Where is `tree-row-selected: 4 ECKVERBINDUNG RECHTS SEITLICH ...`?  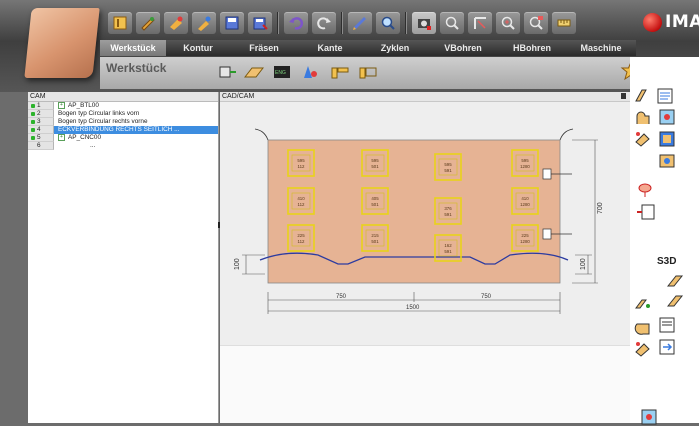
tree-row-selected: 4 ECKVERBINDUNG RECHTS SEITLICH ... is located at coordinates (123, 130).